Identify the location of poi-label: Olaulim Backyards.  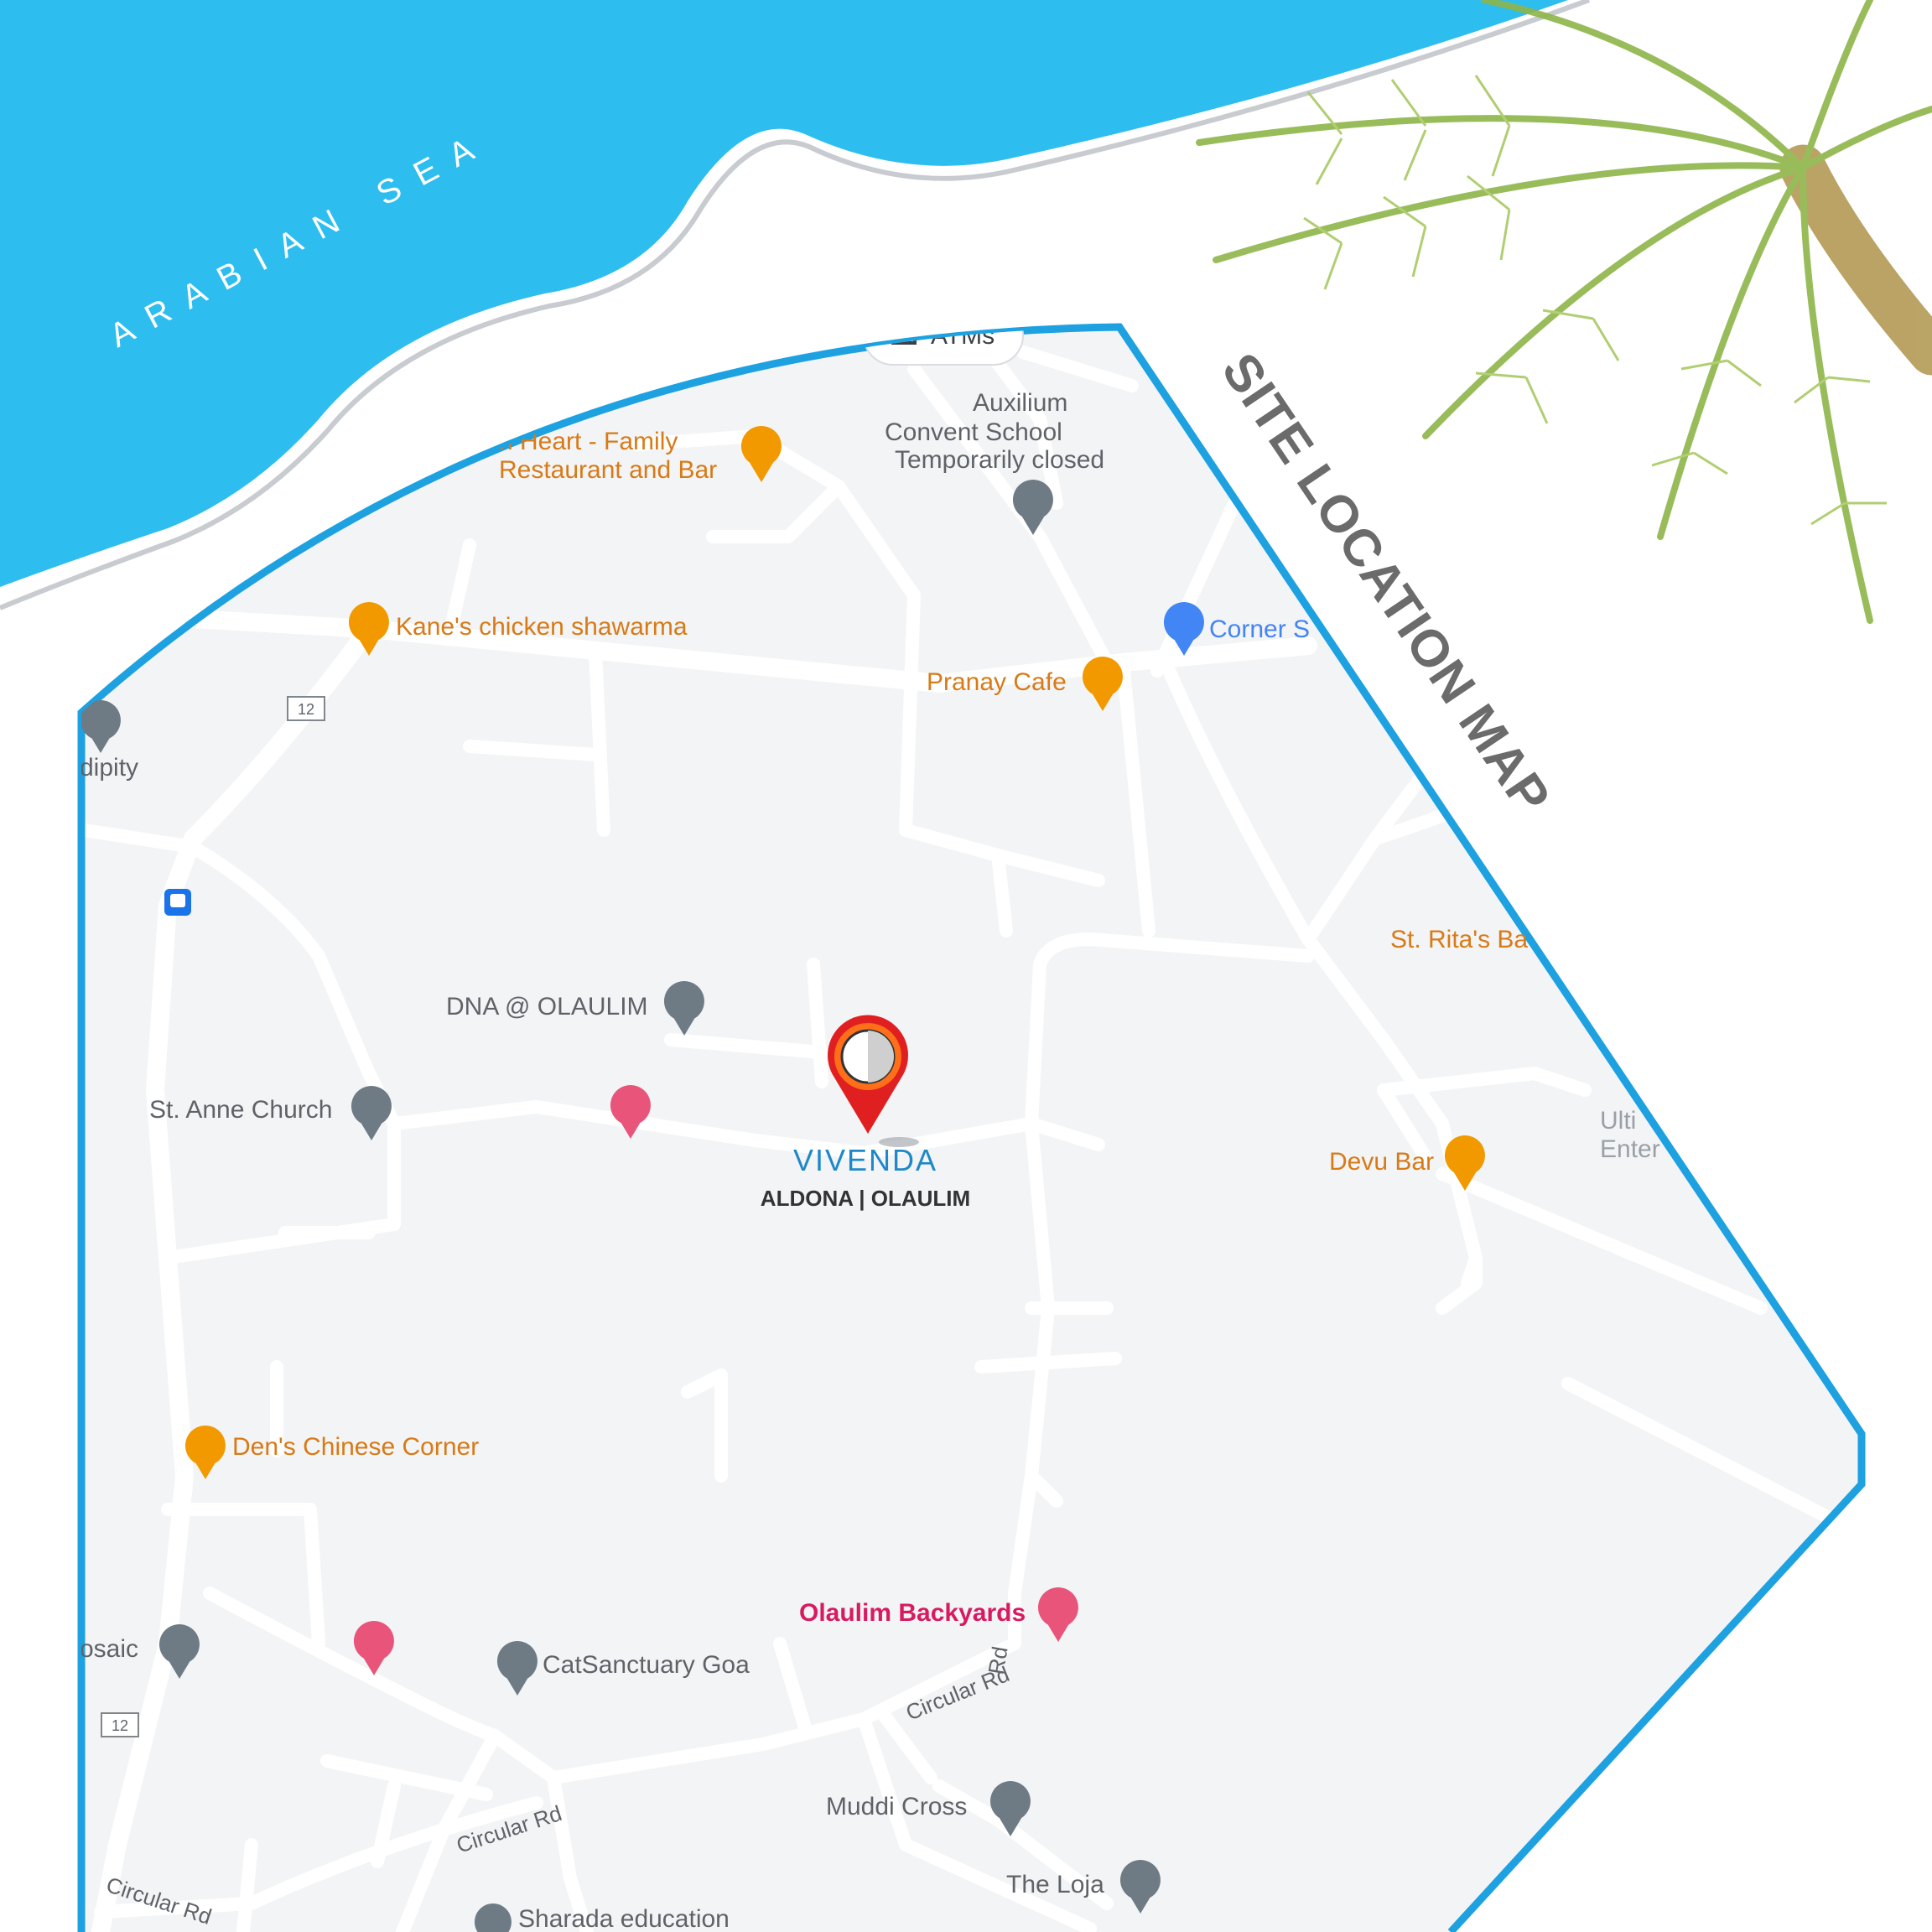
(912, 1613).